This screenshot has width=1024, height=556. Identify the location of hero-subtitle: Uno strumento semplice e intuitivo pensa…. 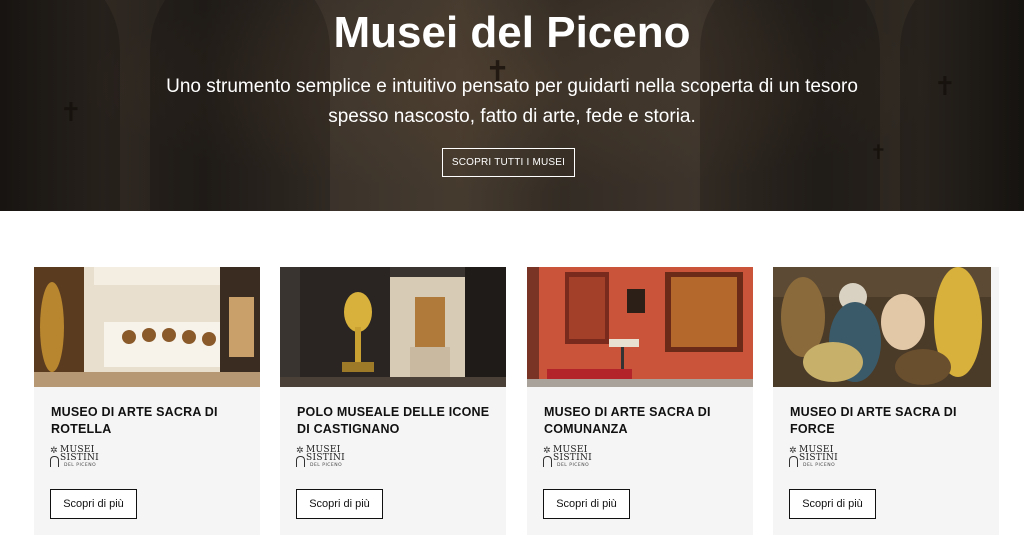
(512, 101).